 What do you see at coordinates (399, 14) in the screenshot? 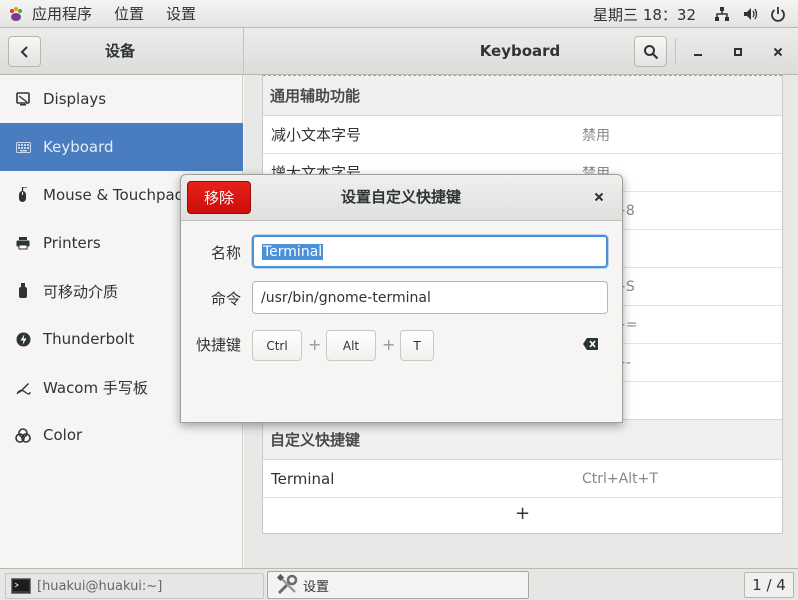
I see `top-bar: 应用程序 位置 设置 星期三 18：32` at bounding box center [399, 14].